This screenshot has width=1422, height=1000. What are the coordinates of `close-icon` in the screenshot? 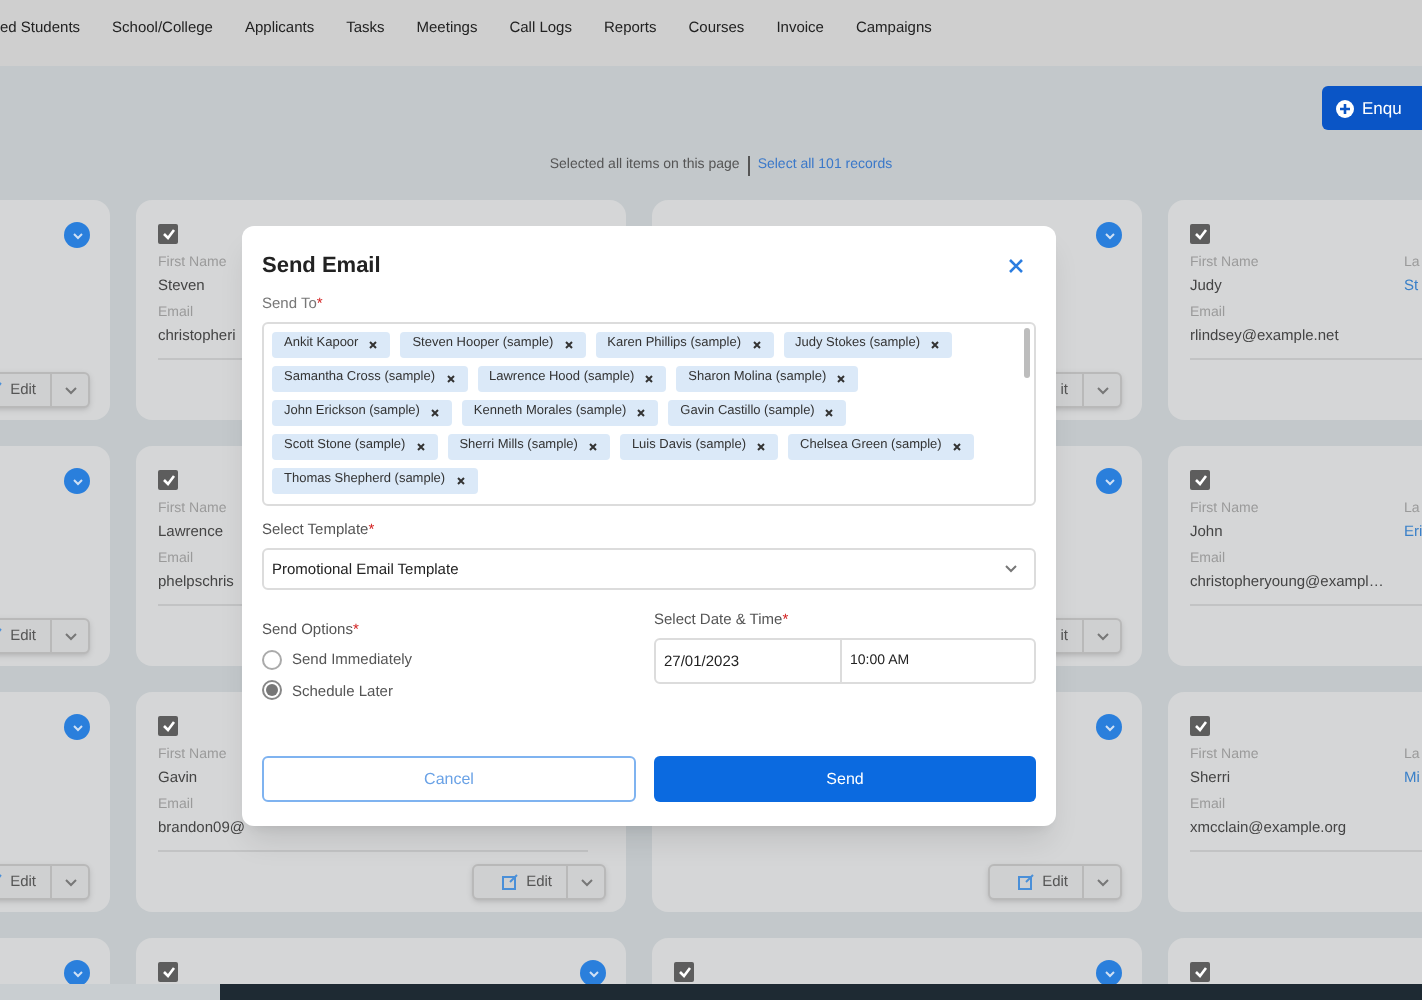 It's located at (1016, 266).